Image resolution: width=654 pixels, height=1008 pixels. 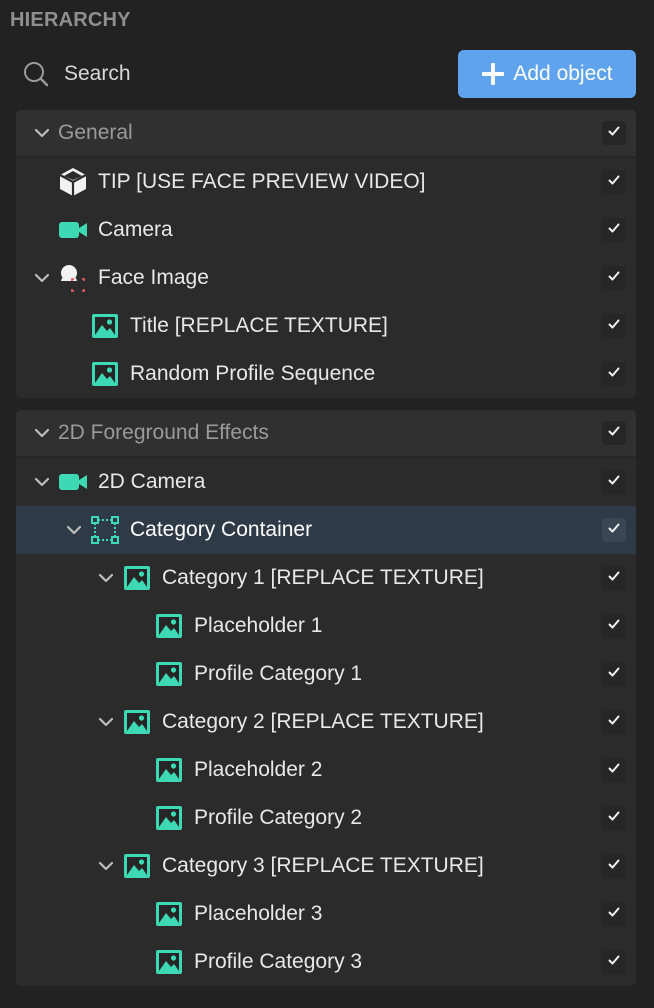 What do you see at coordinates (258, 769) in the screenshot?
I see `tree-item-label: Placeholder 2` at bounding box center [258, 769].